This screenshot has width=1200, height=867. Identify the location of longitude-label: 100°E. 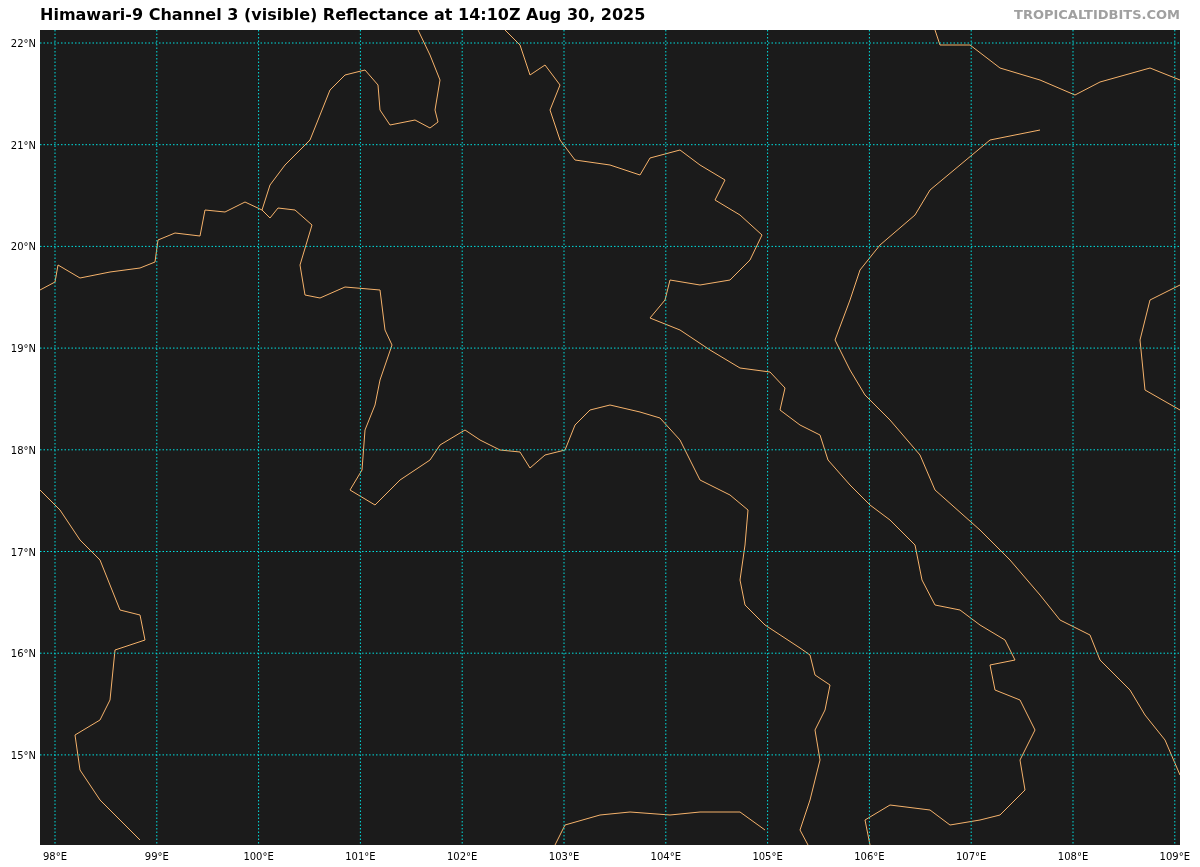
(258, 856).